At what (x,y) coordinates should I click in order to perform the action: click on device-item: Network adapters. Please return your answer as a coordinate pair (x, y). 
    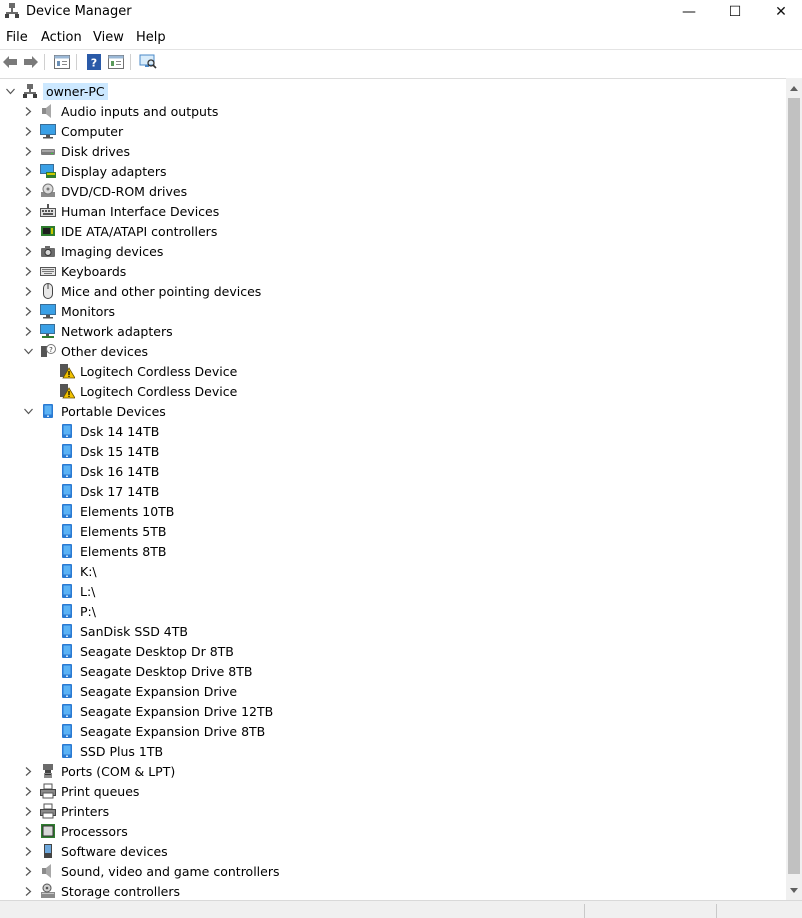
    Looking at the image, I should click on (97, 331).